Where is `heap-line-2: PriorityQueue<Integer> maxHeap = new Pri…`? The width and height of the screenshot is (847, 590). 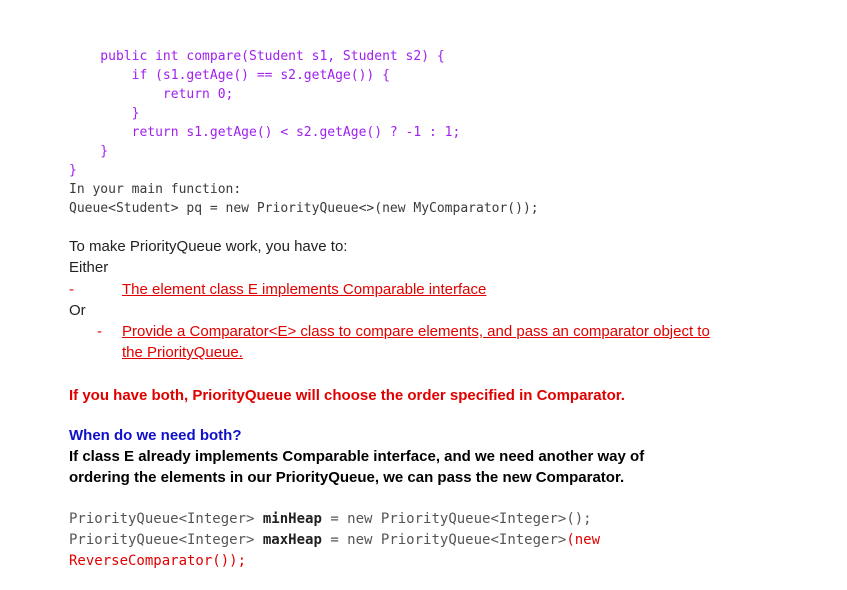 heap-line-2: PriorityQueue<Integer> maxHeap = new Pri… is located at coordinates (334, 540).